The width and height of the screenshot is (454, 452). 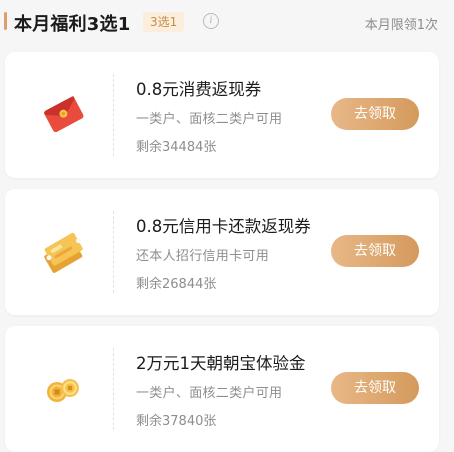 I want to click on coupon-remaining: 剩余26844张, so click(x=176, y=284).